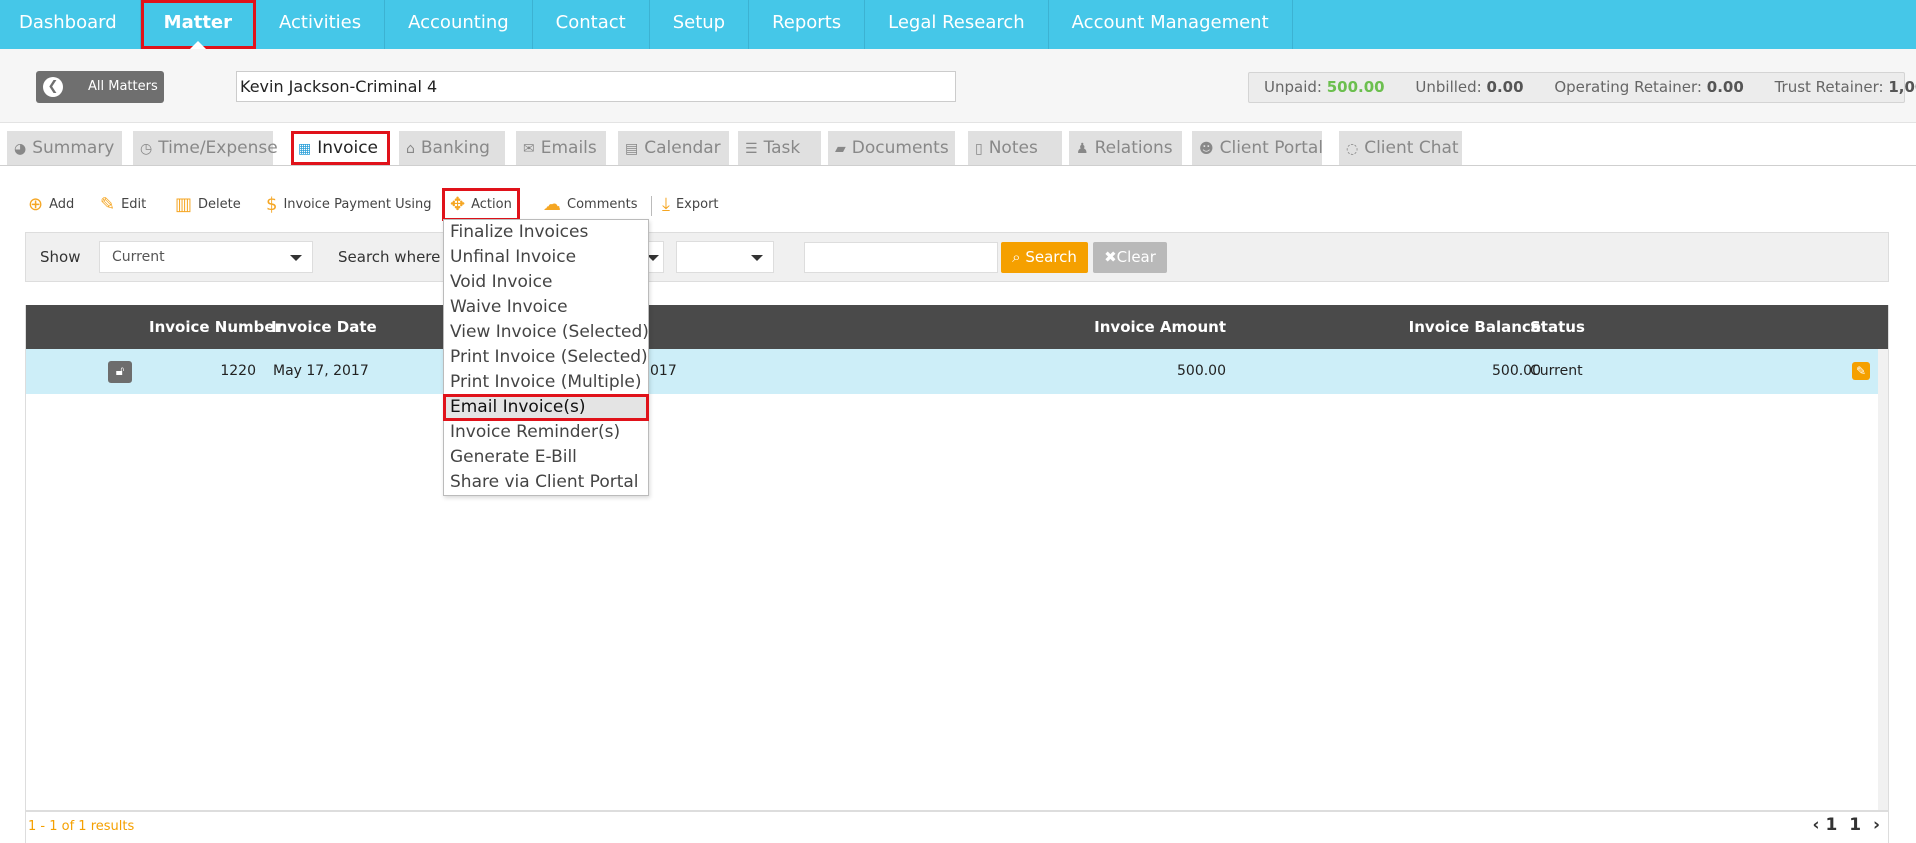 The width and height of the screenshot is (1916, 843). What do you see at coordinates (546, 457) in the screenshot?
I see `menu-item-generate-ebill: Generate E-Bill` at bounding box center [546, 457].